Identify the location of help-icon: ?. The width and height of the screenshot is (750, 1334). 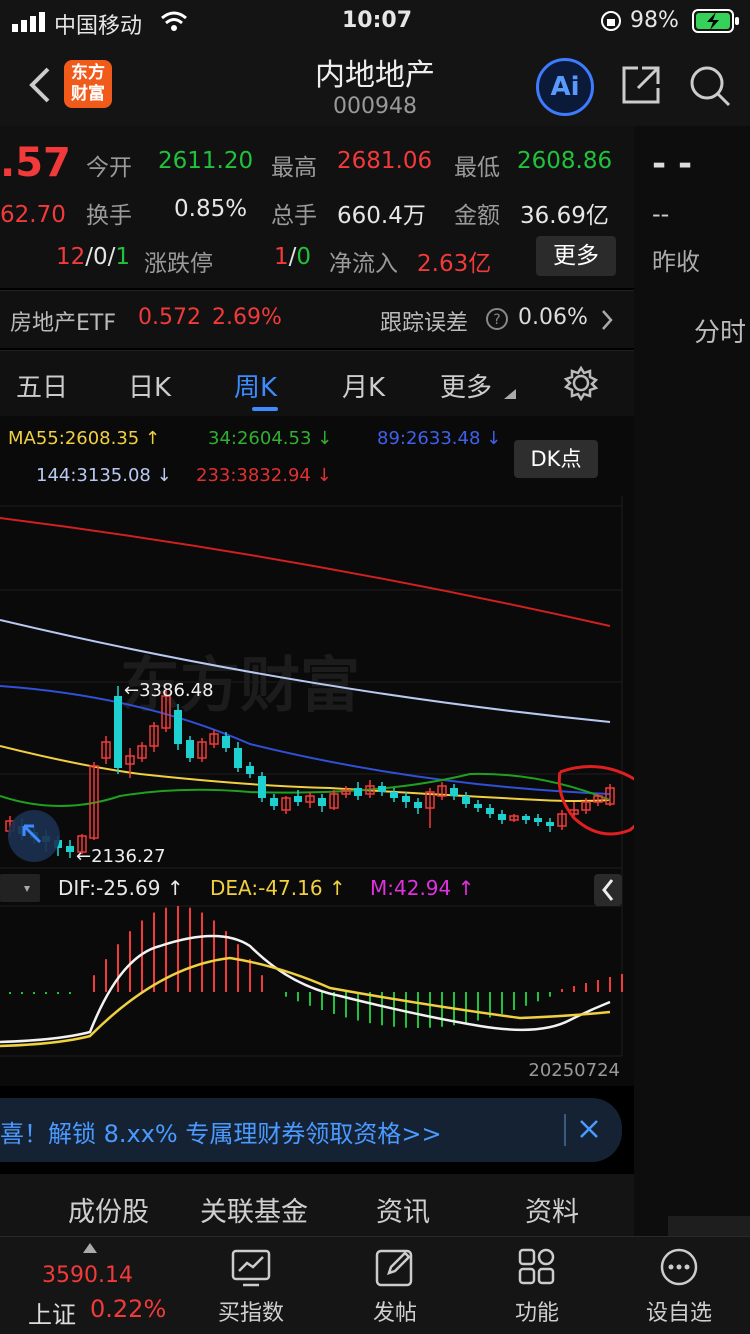
(497, 319).